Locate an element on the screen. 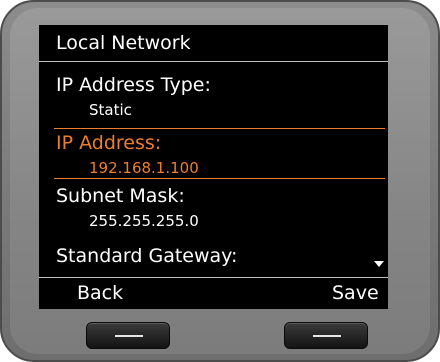 This screenshot has width=440, height=362. back-softkey-label: Back is located at coordinates (100, 293).